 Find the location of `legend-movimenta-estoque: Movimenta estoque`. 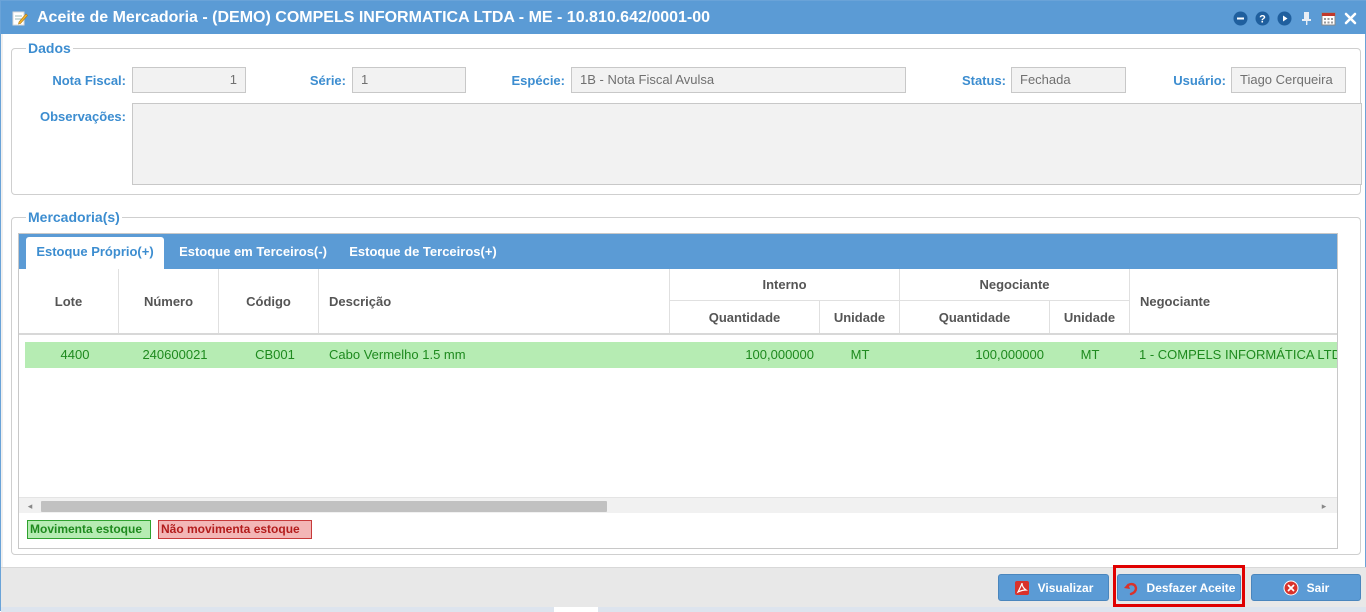

legend-movimenta-estoque: Movimenta estoque is located at coordinates (89, 529).